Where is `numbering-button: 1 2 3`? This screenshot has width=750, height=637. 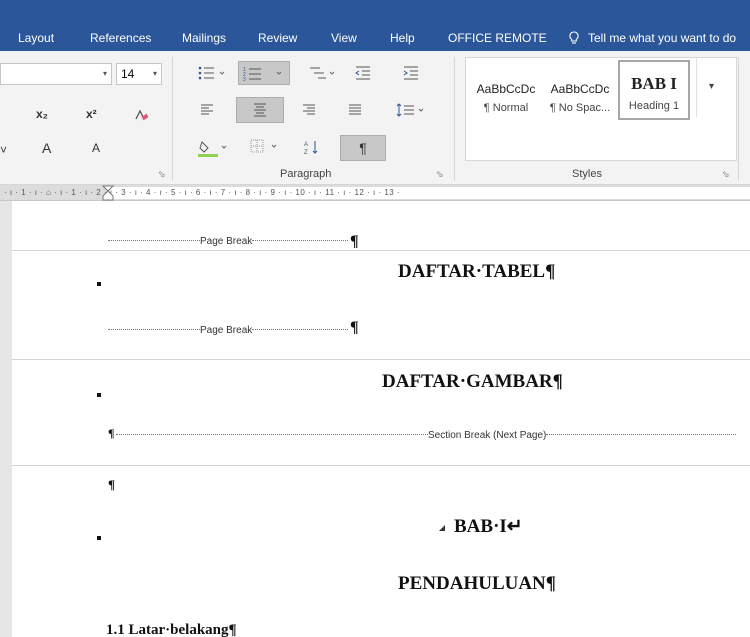 numbering-button: 1 2 3 is located at coordinates (264, 73).